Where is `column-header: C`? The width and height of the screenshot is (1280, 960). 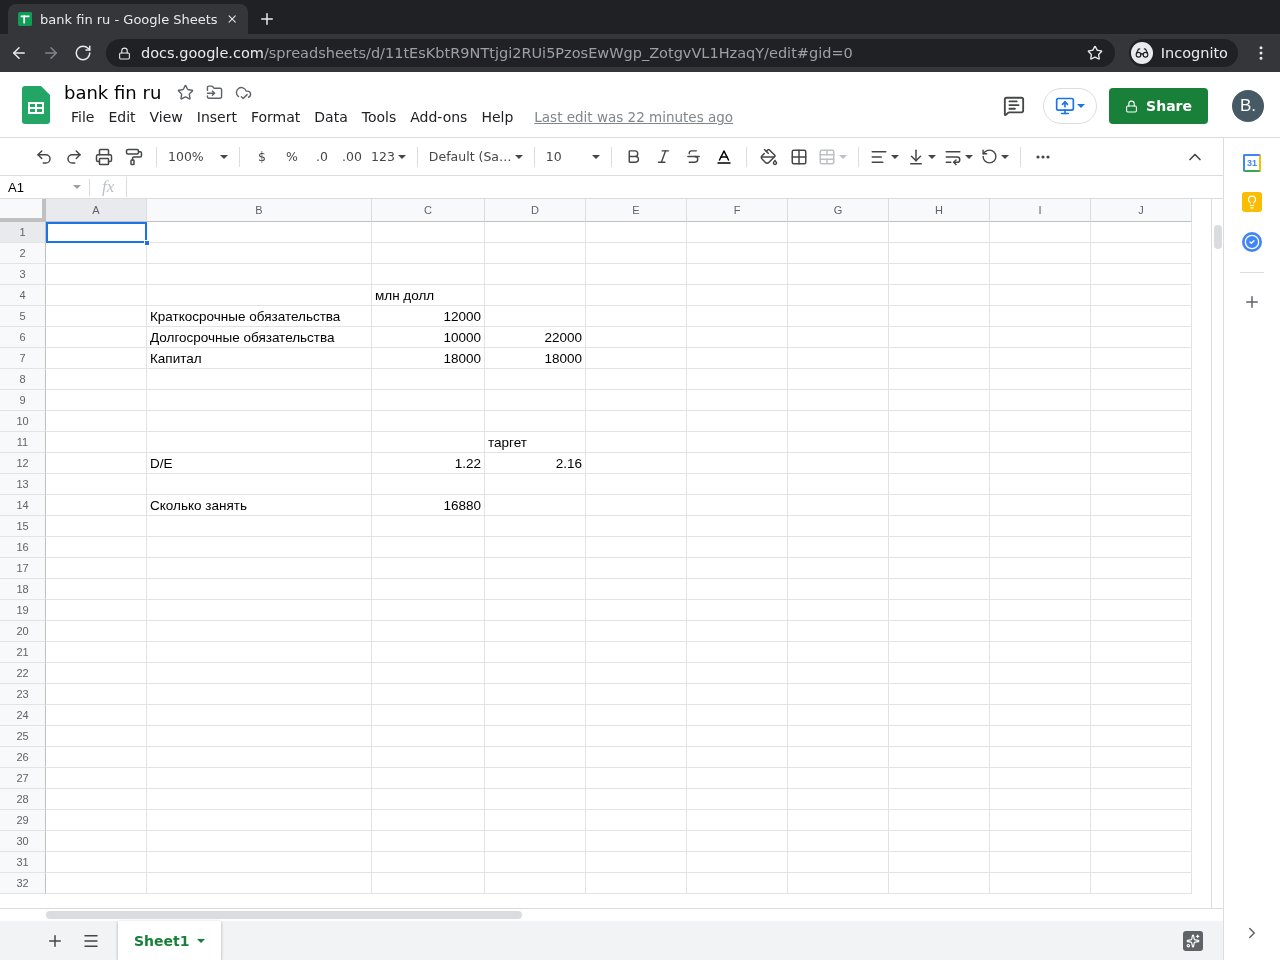
column-header: C is located at coordinates (428, 210).